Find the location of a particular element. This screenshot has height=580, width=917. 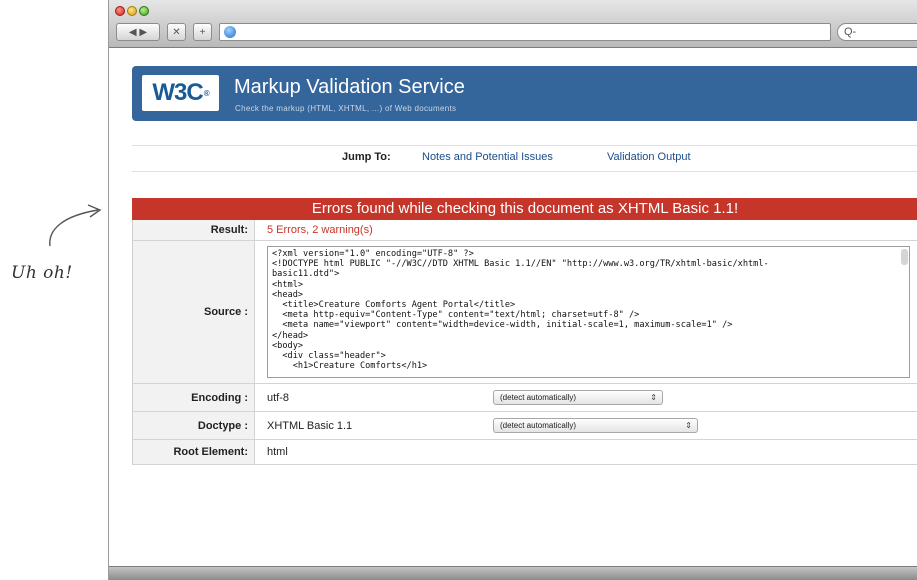

minimize-window-button is located at coordinates (132, 11).